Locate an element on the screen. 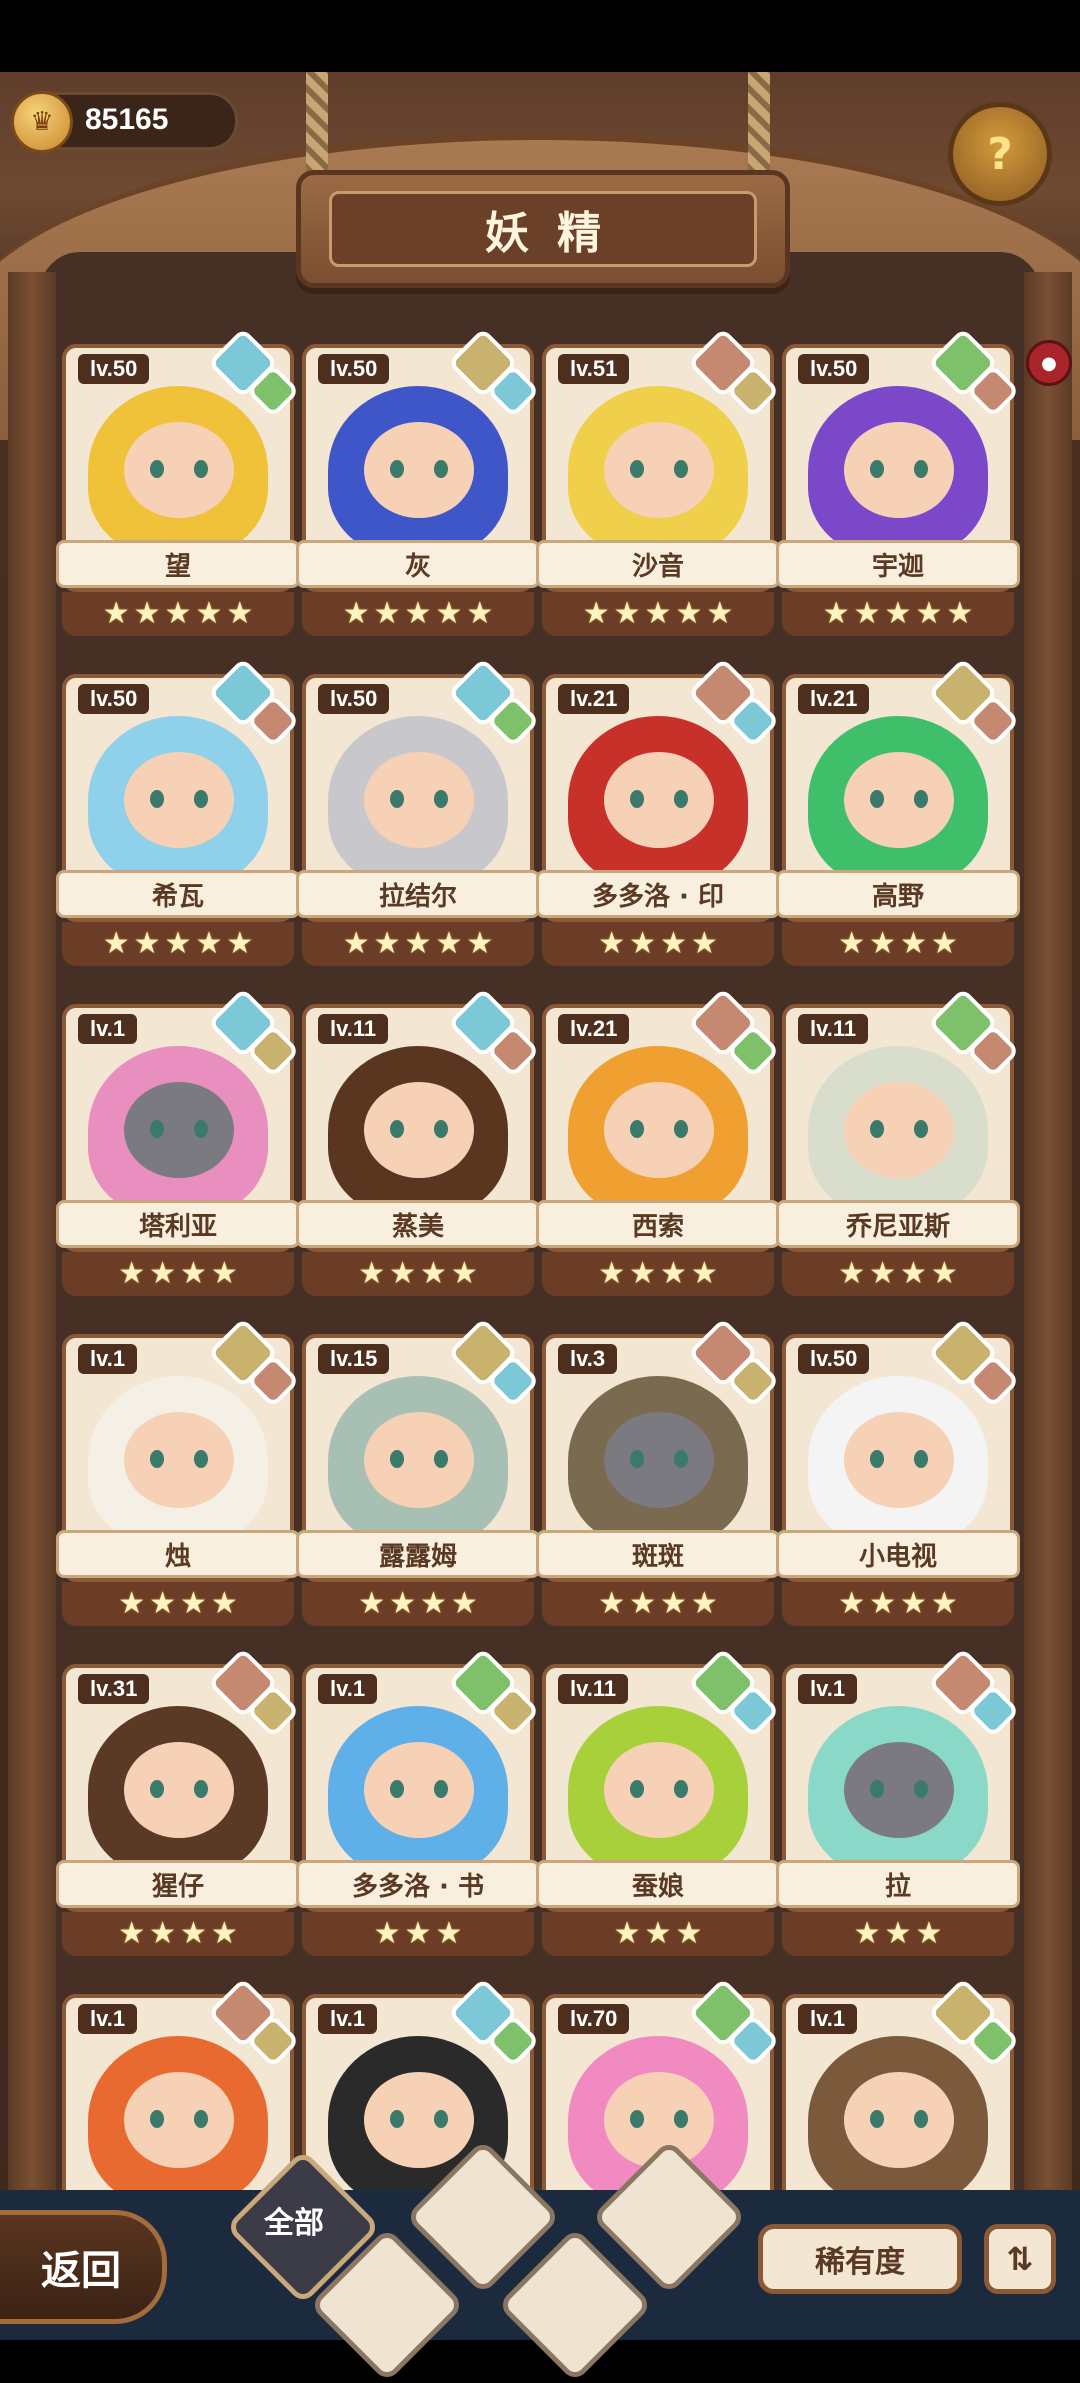 The width and height of the screenshot is (1080, 2383). fairy-level: lv.21 is located at coordinates (834, 699).